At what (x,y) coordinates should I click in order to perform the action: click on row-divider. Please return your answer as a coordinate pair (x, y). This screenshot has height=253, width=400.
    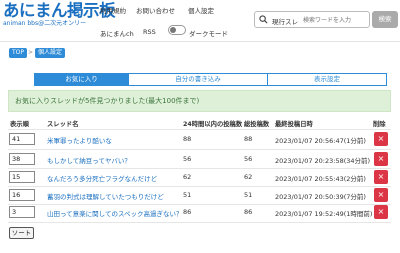
    Looking at the image, I should click on (199, 222).